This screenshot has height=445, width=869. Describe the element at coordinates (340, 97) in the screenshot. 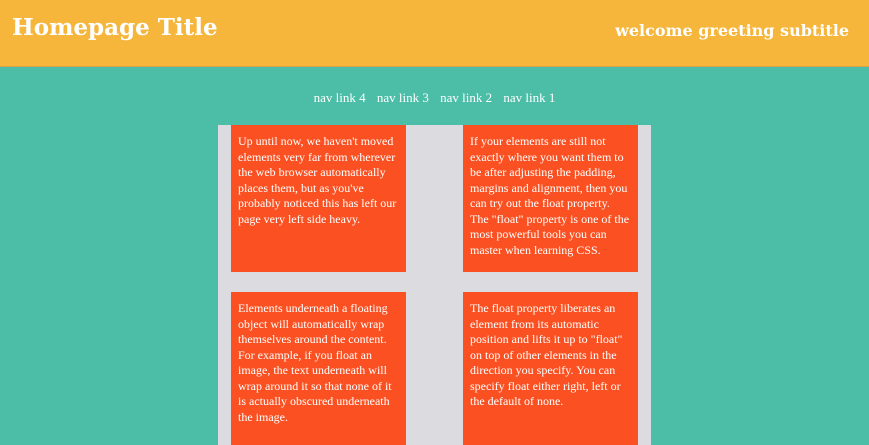

I see `nav-link-4: nav link 4` at that location.